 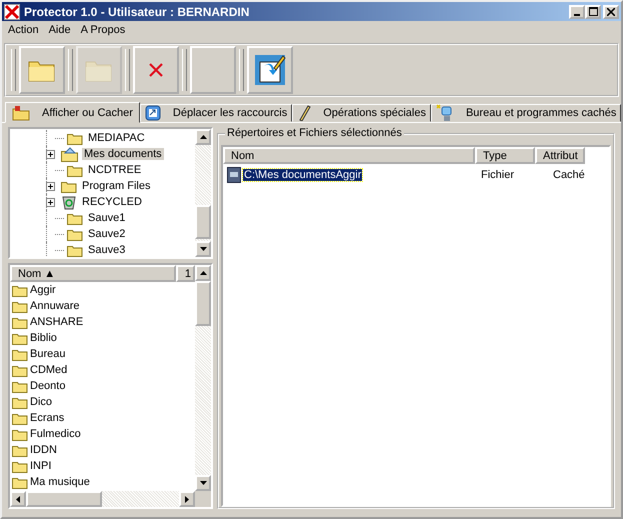 What do you see at coordinates (116, 186) in the screenshot?
I see `tree-item: Program Files` at bounding box center [116, 186].